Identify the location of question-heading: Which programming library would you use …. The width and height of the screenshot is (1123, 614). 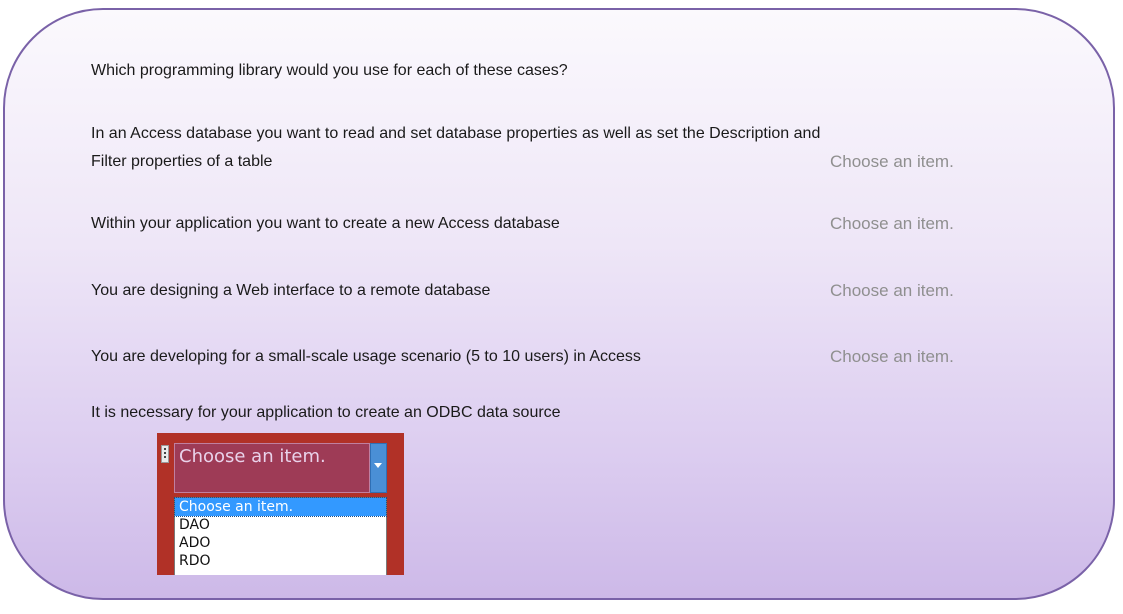
(329, 70).